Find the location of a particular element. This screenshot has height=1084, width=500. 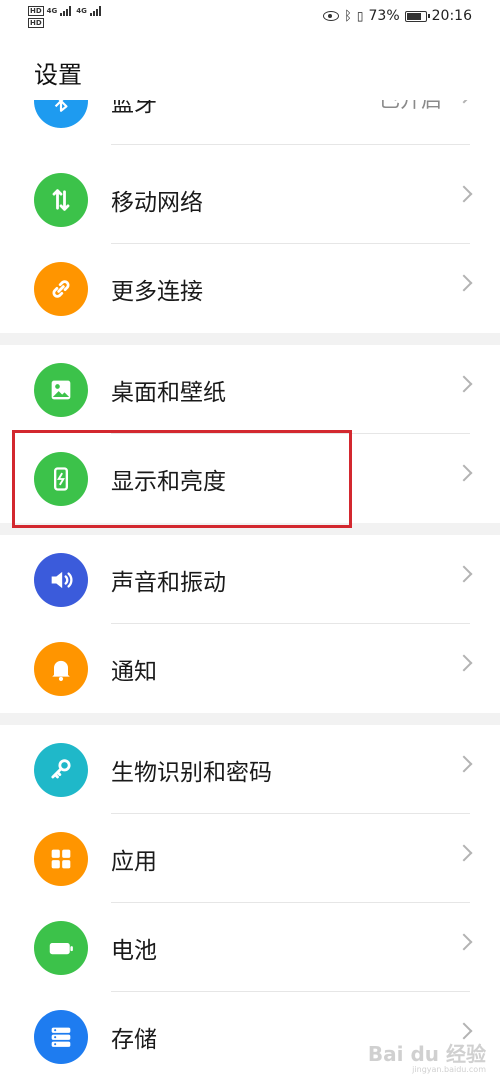

speaker-icon is located at coordinates (61, 580).